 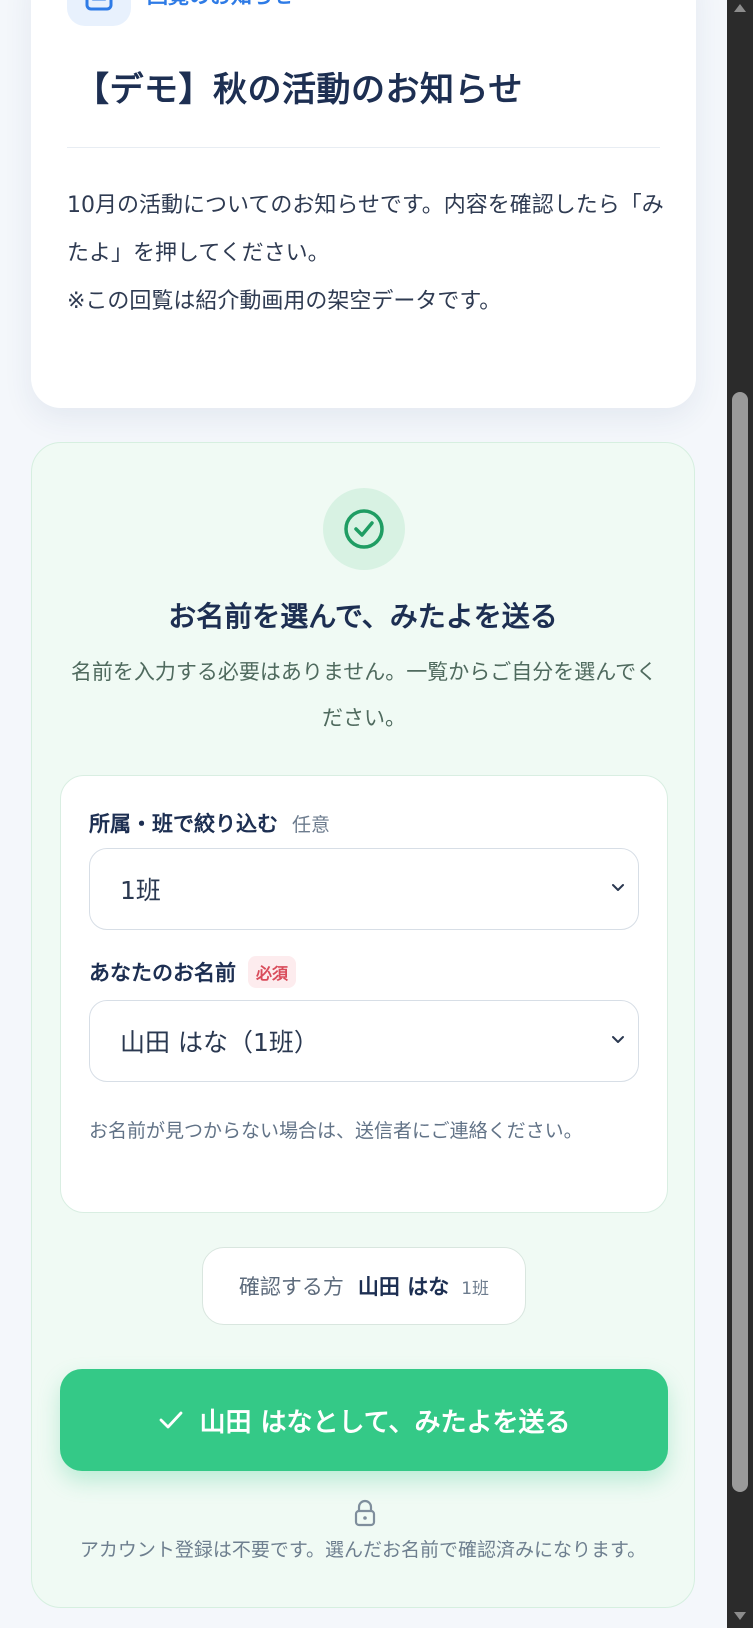 I want to click on check-circle-icon, so click(x=364, y=529).